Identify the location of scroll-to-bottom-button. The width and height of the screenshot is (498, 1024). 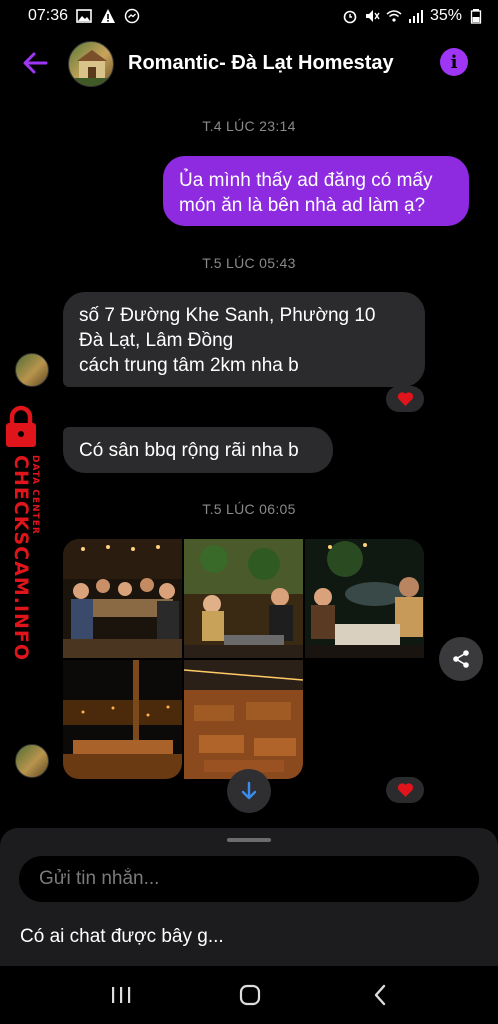
(249, 791).